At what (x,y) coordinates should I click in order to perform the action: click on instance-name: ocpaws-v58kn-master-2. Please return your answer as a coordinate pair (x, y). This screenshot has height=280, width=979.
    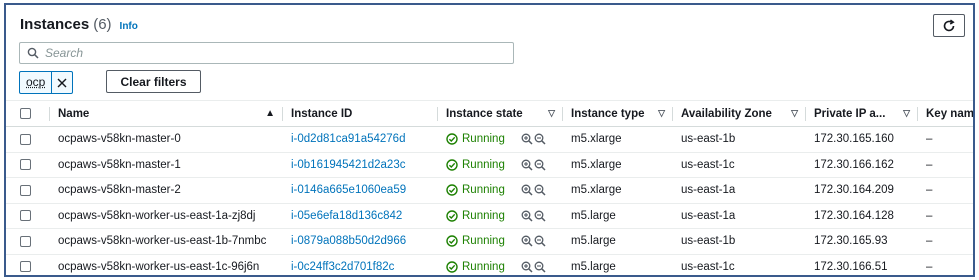
    Looking at the image, I should click on (166, 190).